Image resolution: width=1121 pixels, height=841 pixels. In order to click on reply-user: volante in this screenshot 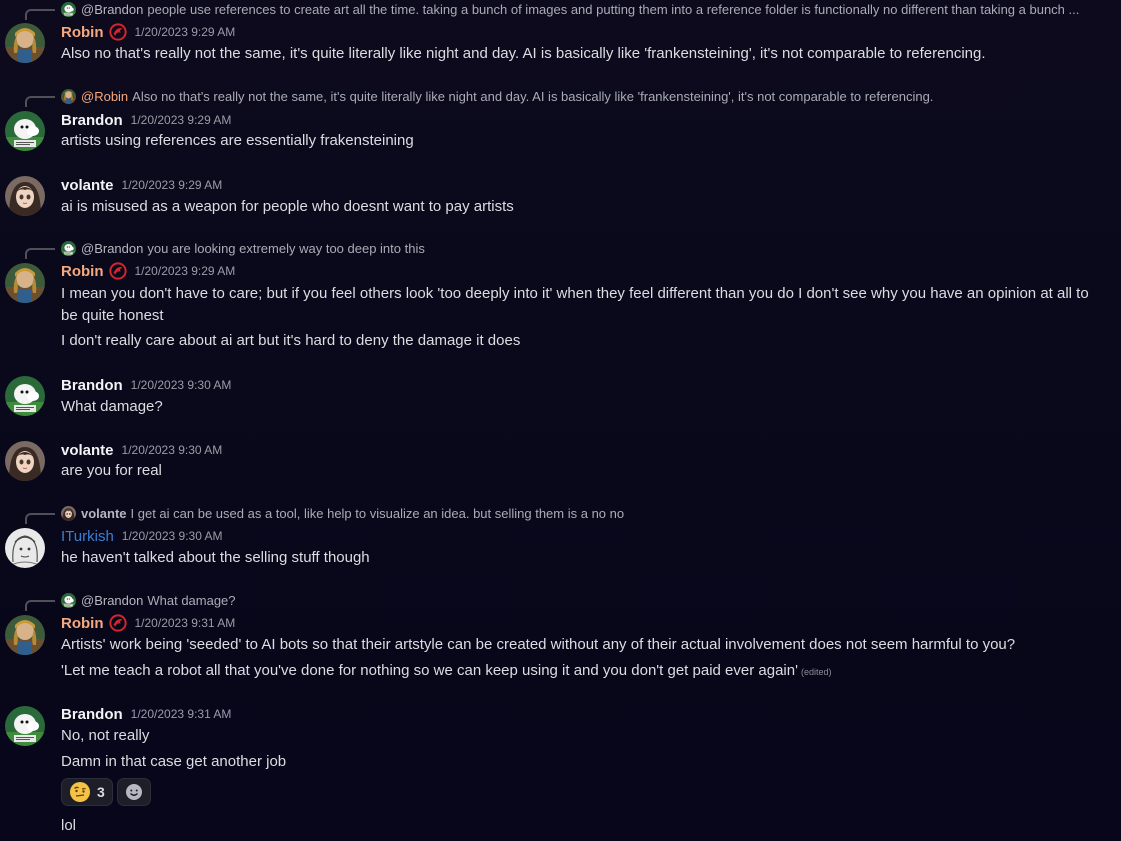, I will do `click(104, 513)`.